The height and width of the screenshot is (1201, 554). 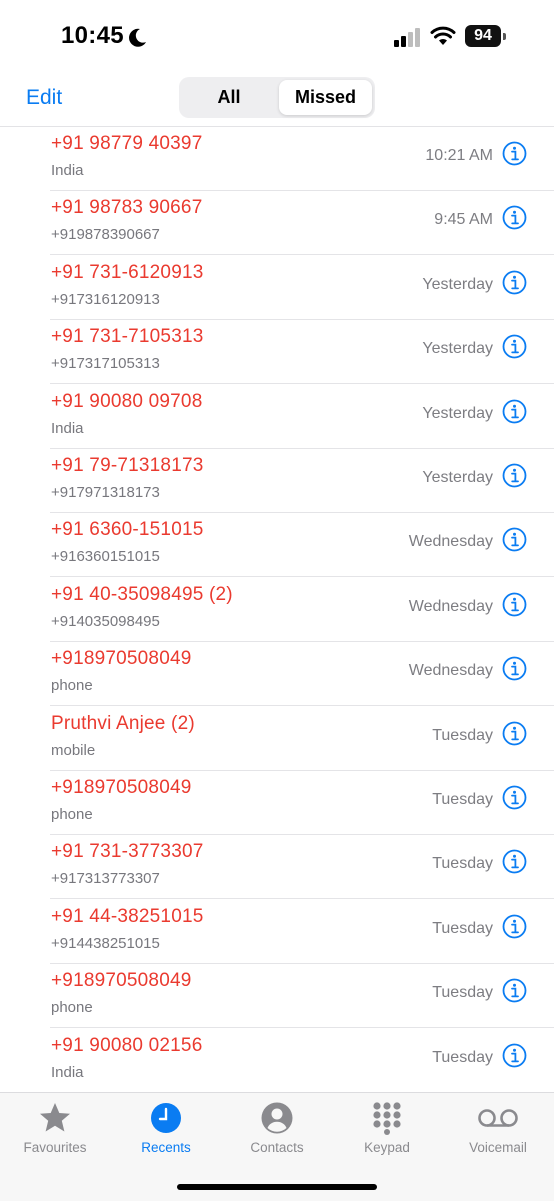 What do you see at coordinates (127, 143) in the screenshot?
I see `caller-name: +91 98779 40397` at bounding box center [127, 143].